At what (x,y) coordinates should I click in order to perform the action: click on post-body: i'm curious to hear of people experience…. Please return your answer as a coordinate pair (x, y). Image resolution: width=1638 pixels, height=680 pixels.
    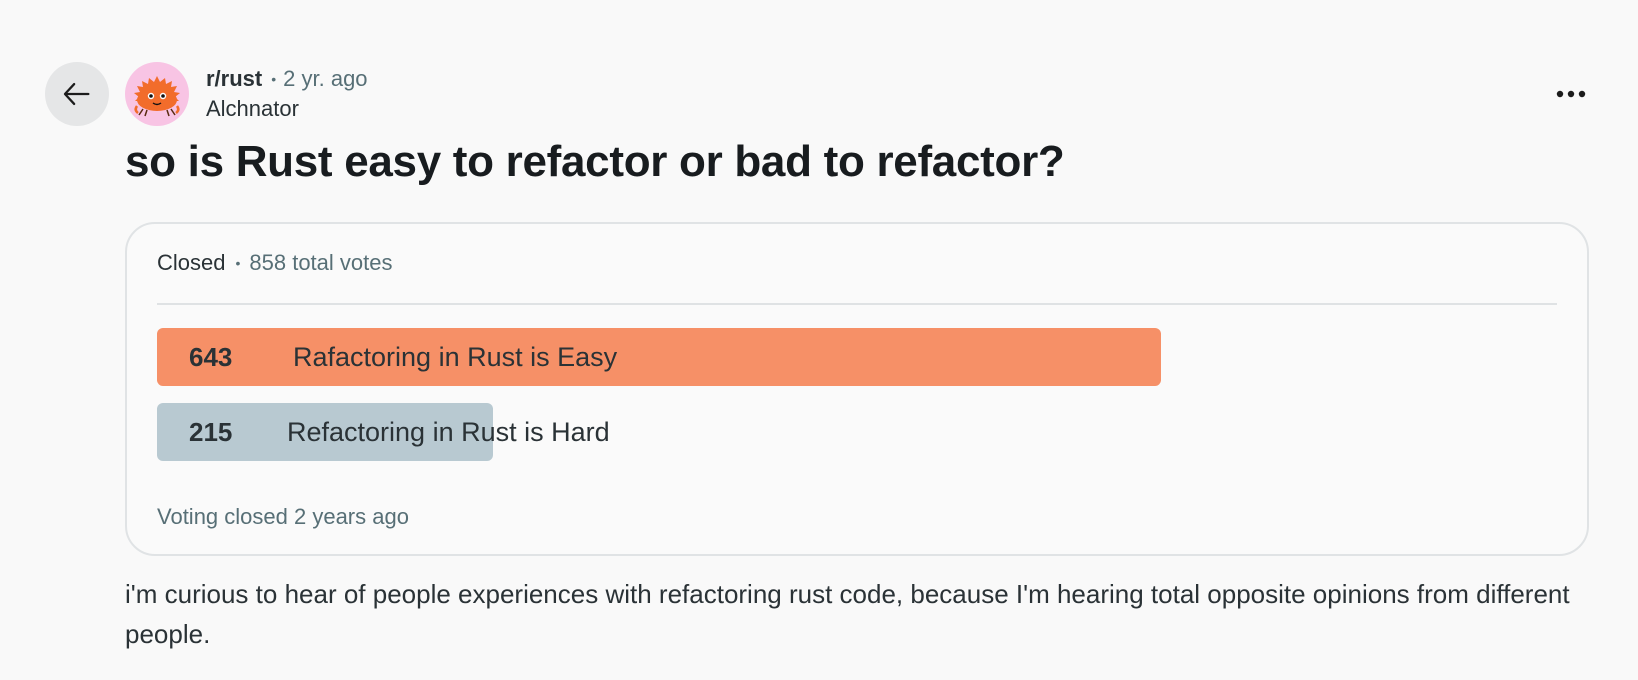
    Looking at the image, I should click on (847, 614).